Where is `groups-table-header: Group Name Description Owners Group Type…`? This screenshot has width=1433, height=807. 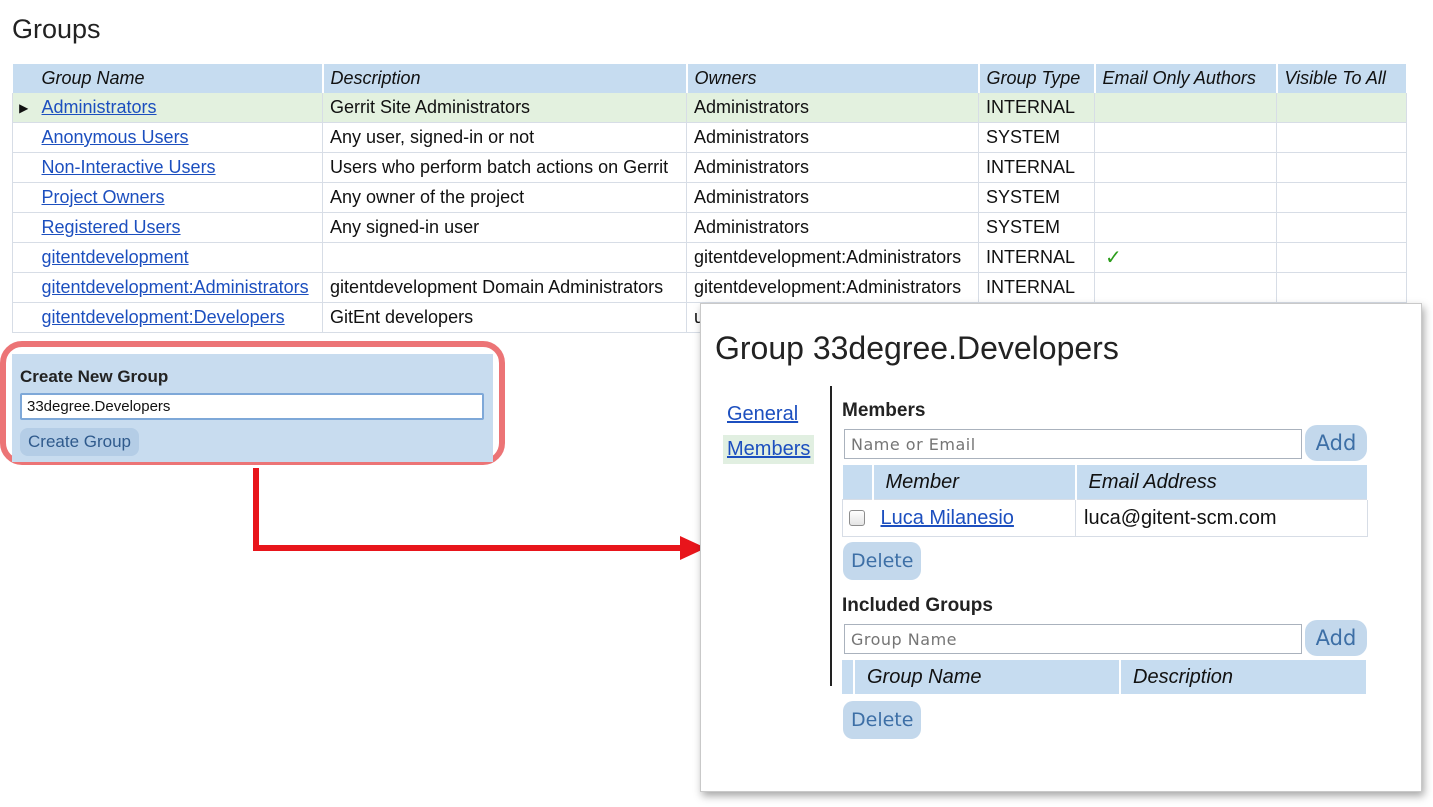 groups-table-header: Group Name Description Owners Group Type… is located at coordinates (710, 78).